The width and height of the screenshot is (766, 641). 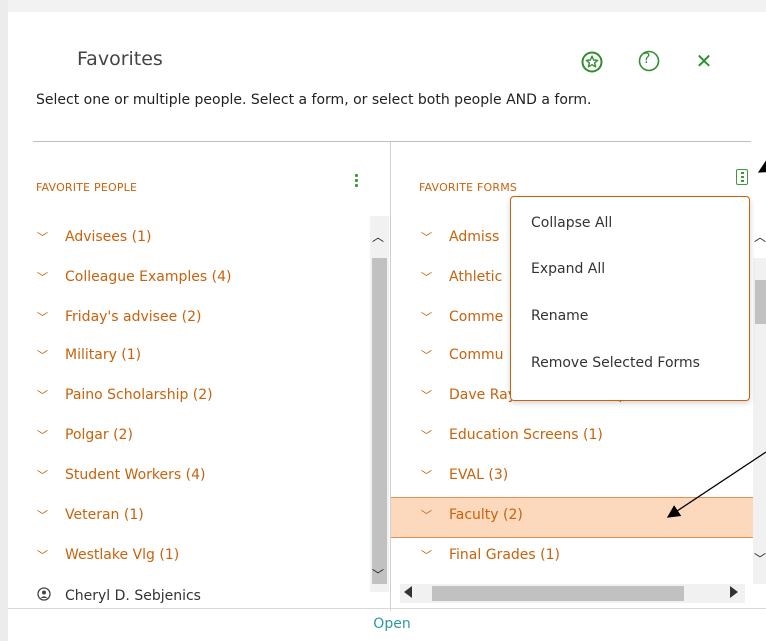 What do you see at coordinates (392, 624) in the screenshot?
I see `open-button: Open` at bounding box center [392, 624].